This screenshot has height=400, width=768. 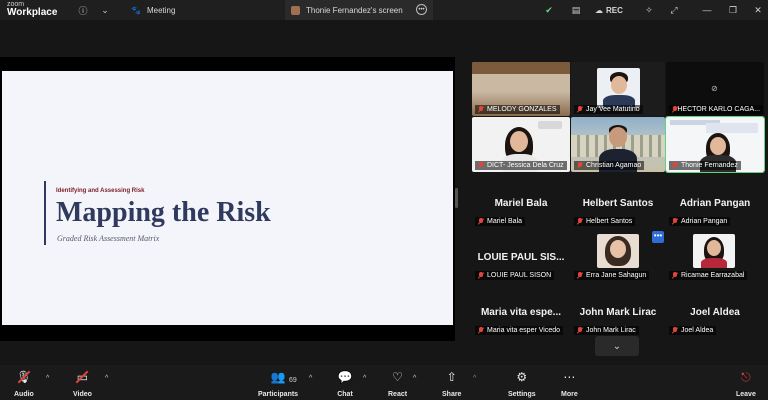 I want to click on participants-count: 69, so click(x=293, y=380).